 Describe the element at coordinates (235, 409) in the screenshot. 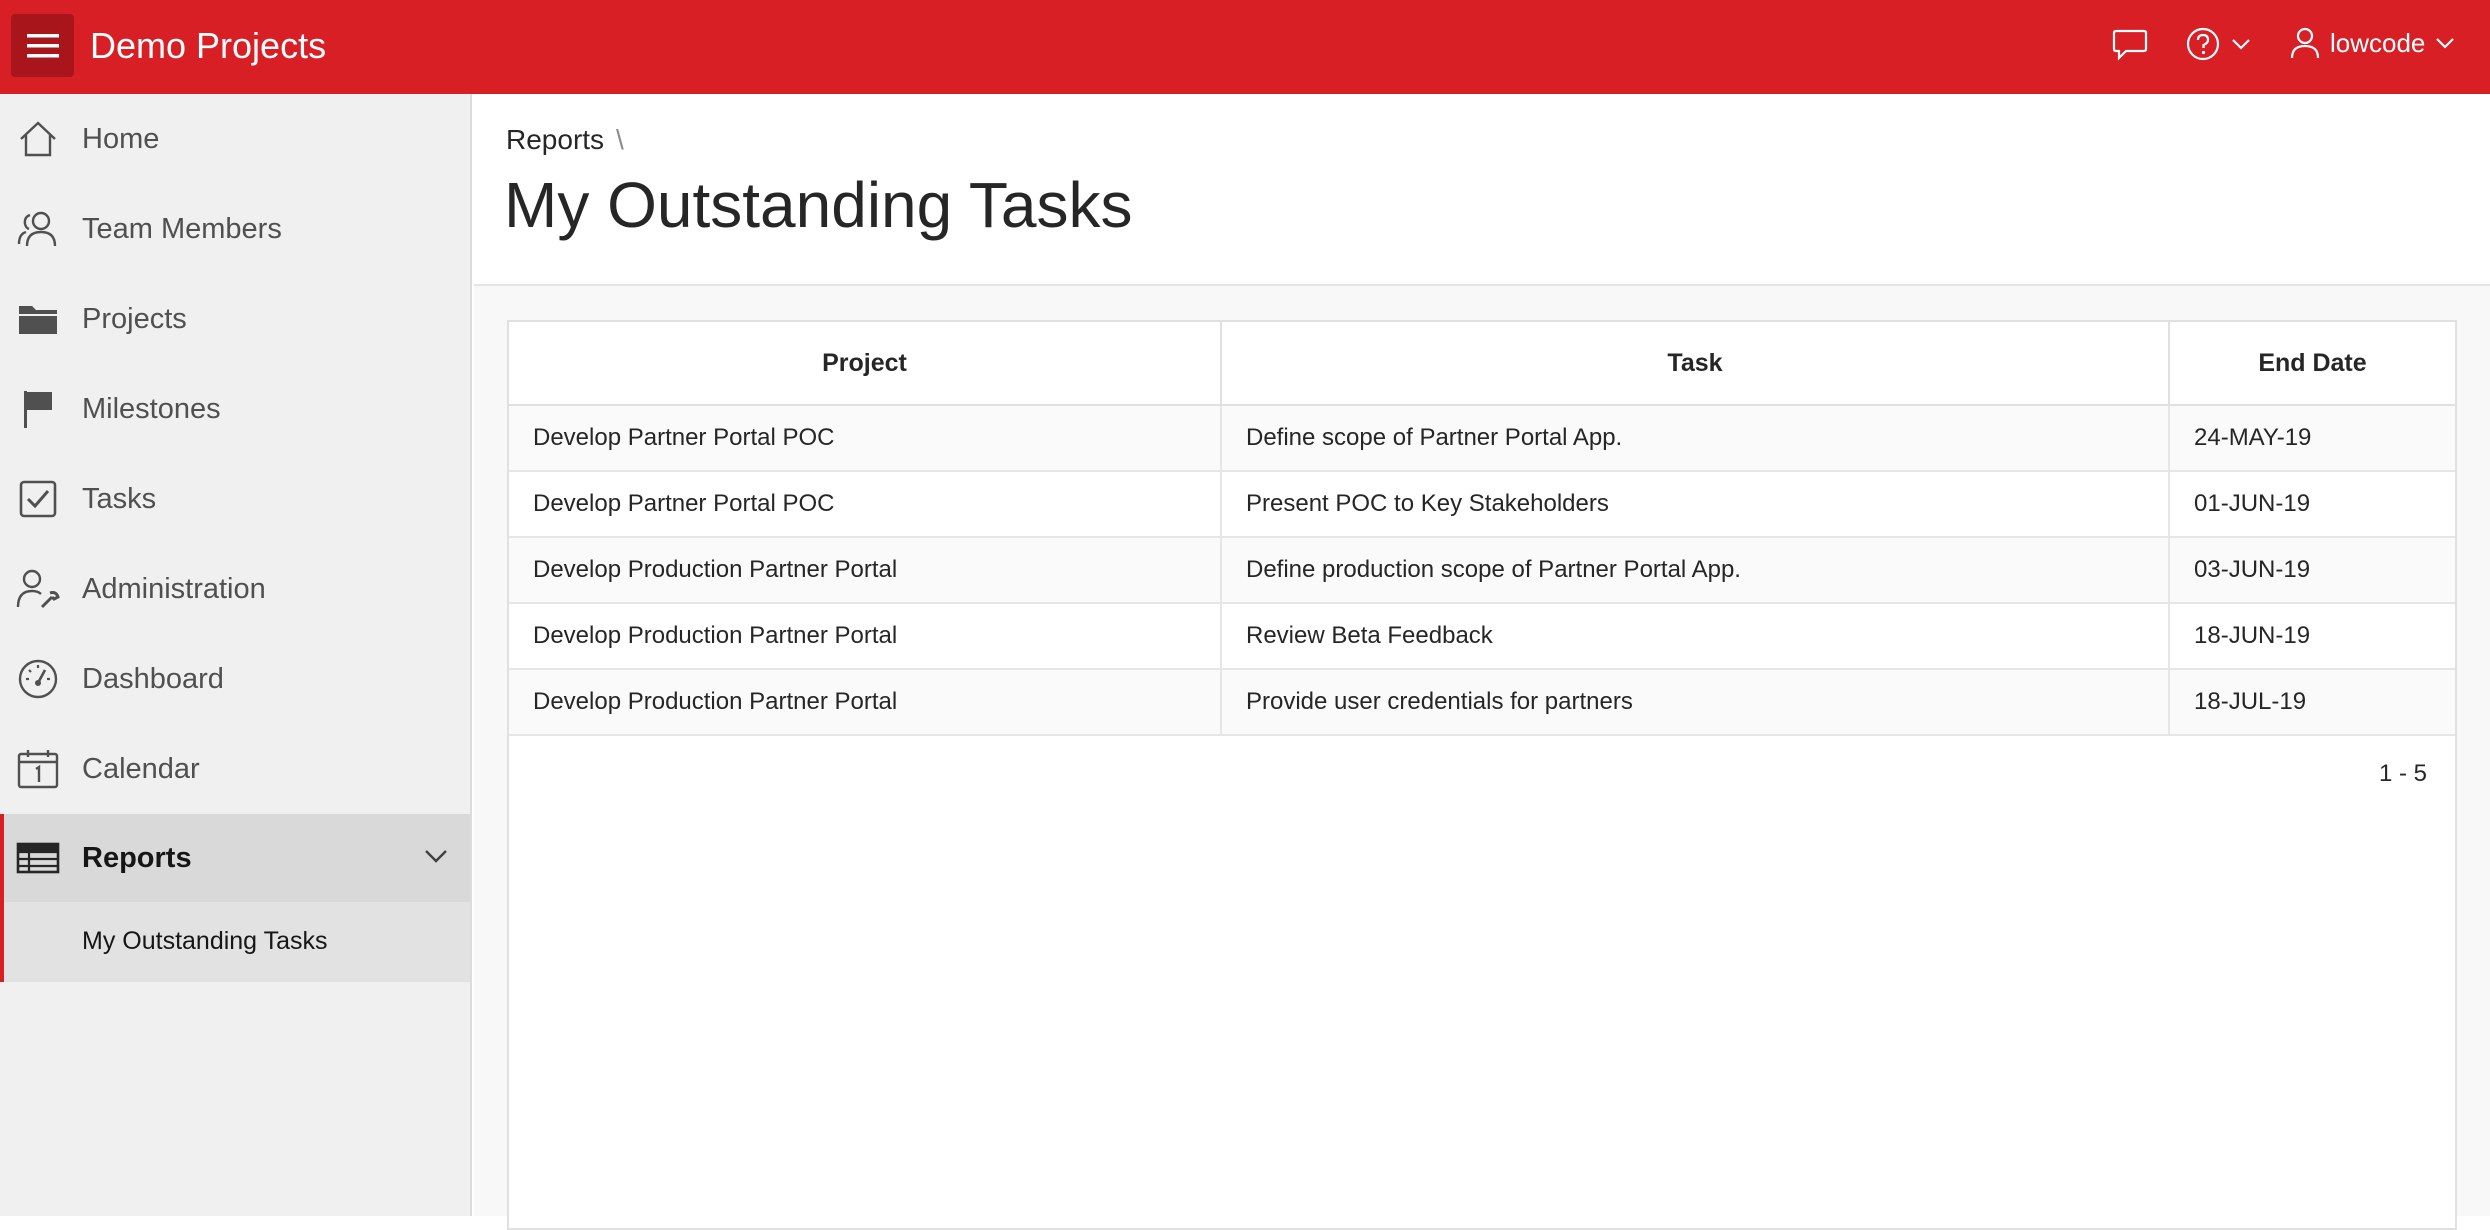

I see `sidebar-item-milestones: Milestones` at that location.